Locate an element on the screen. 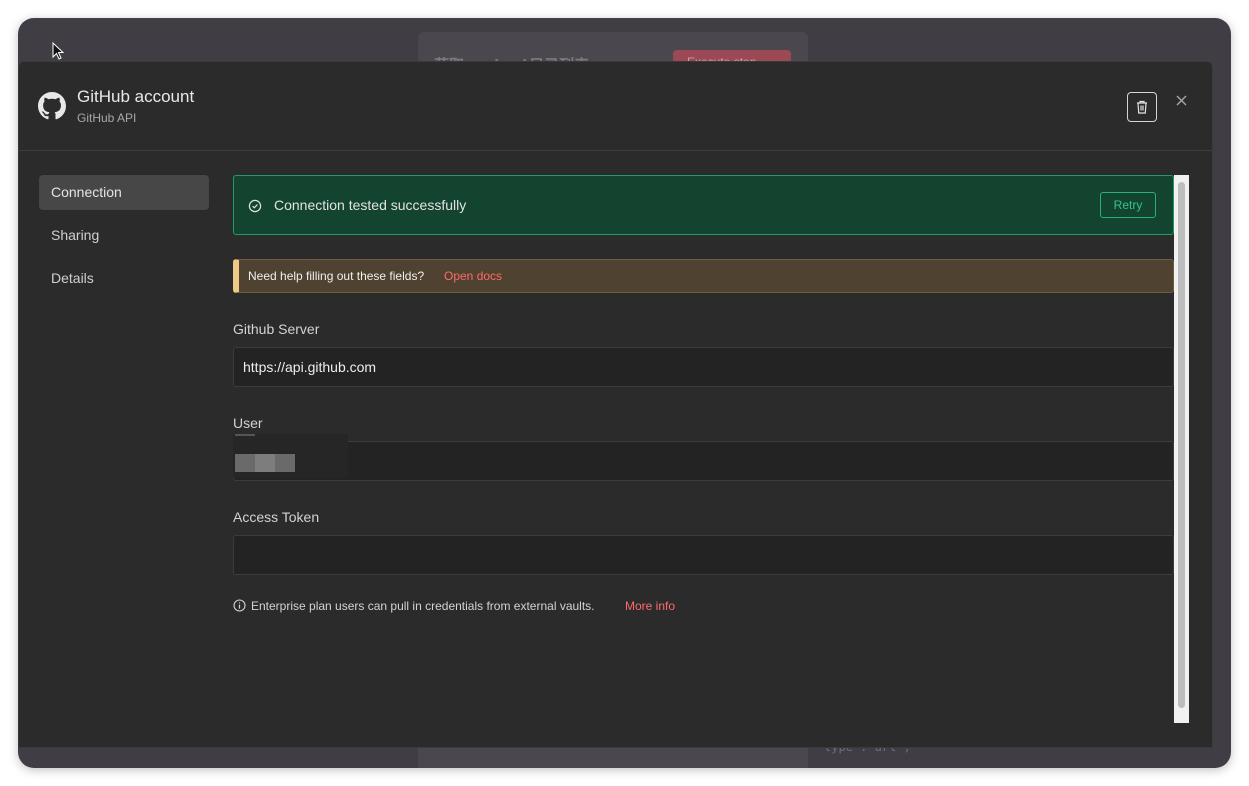 Image resolution: width=1249 pixels, height=786 pixels. mouse-cursor-icon is located at coordinates (58, 51).